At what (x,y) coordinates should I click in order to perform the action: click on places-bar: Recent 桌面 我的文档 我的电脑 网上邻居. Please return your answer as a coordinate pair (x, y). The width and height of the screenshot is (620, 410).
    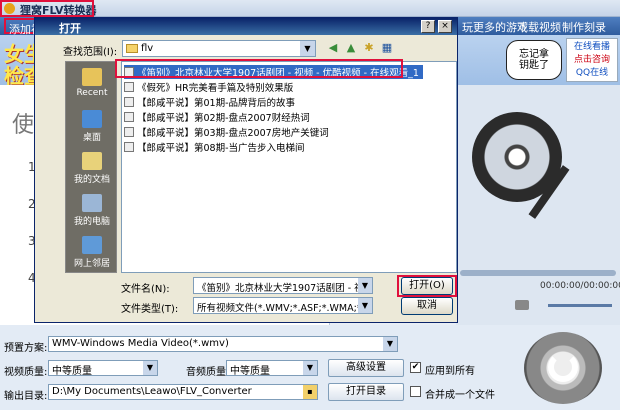
    Looking at the image, I should click on (91, 167).